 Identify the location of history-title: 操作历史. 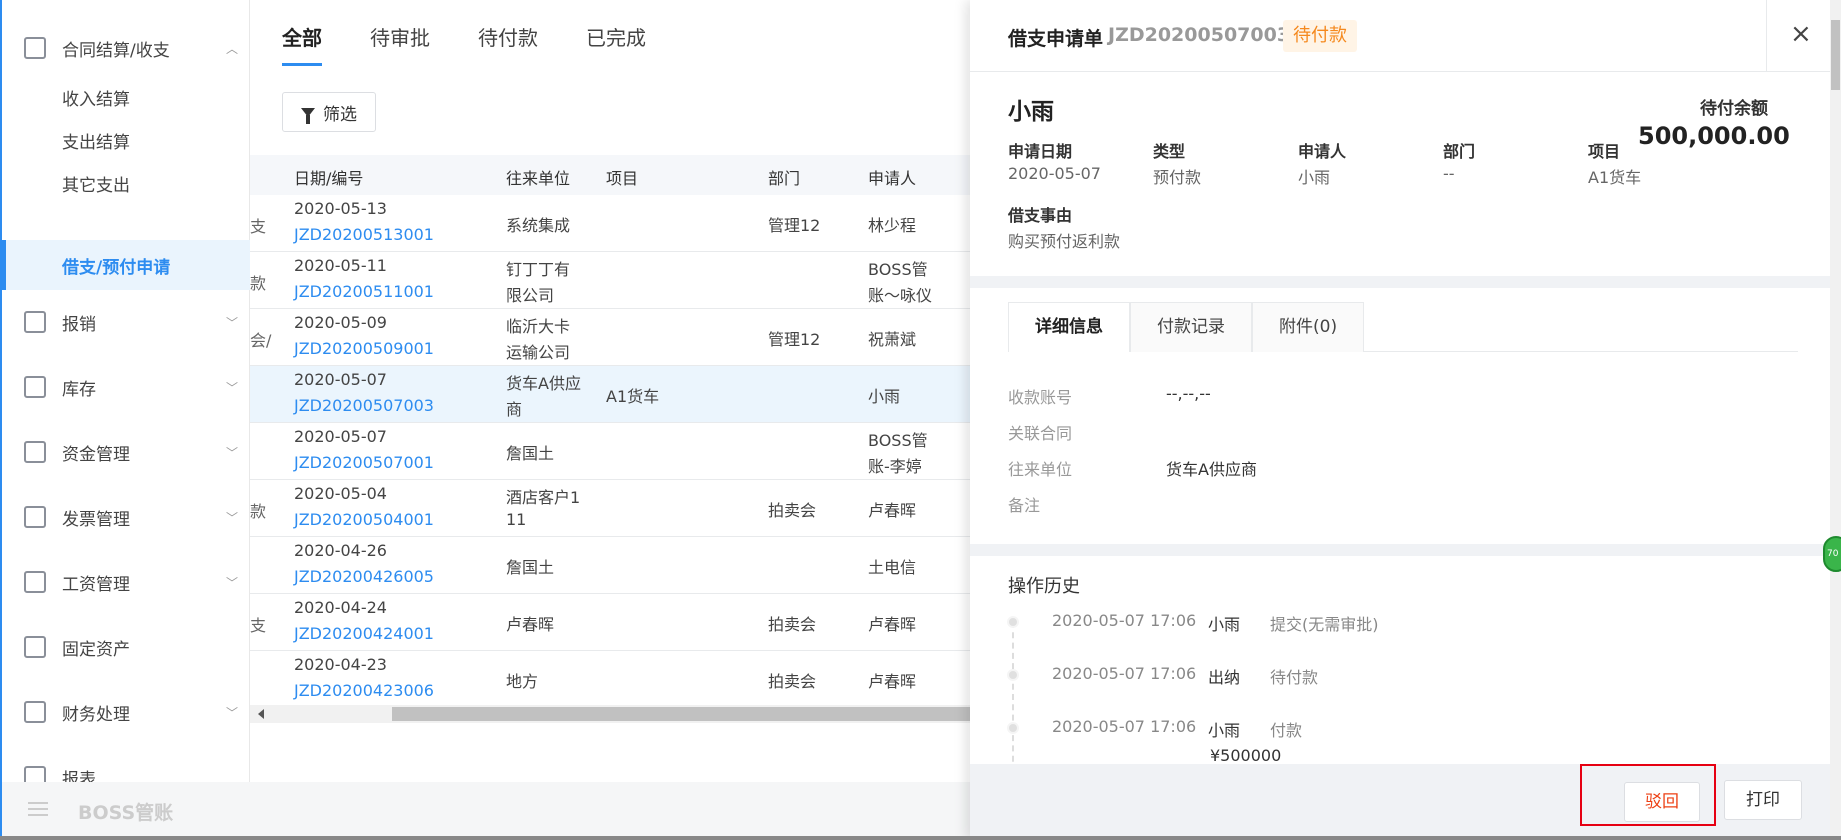
(1044, 586).